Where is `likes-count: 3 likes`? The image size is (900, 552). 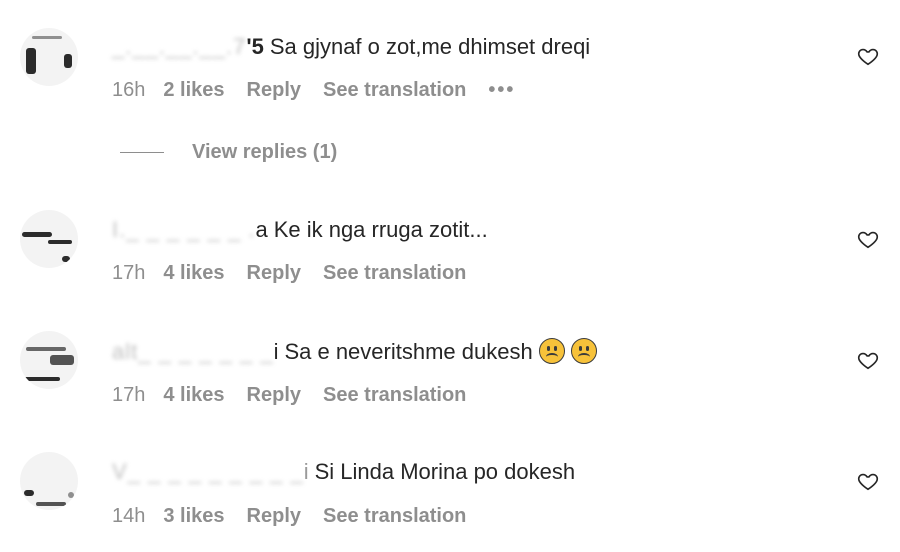
likes-count: 3 likes is located at coordinates (193, 516).